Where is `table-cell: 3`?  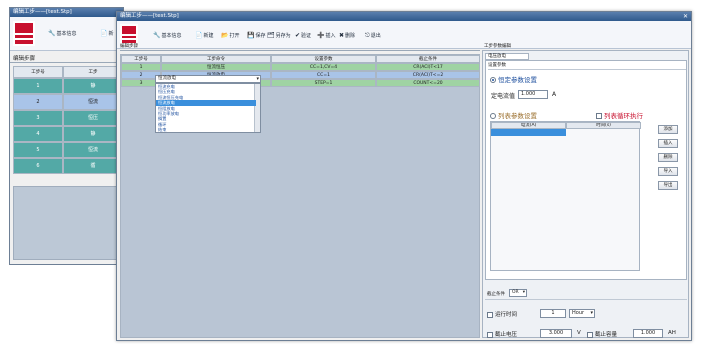
table-cell: 3 is located at coordinates (38, 118).